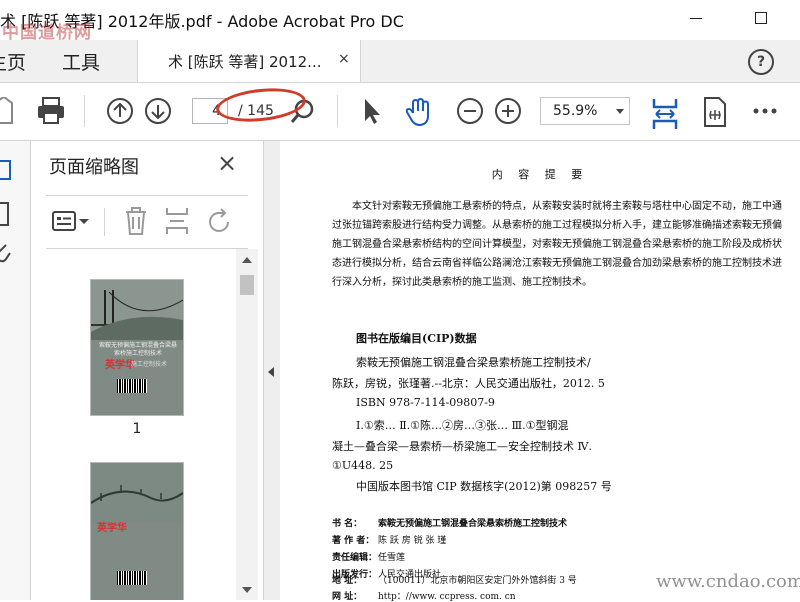 The width and height of the screenshot is (800, 602). I want to click on zoom-level-select: 55.9%, so click(585, 111).